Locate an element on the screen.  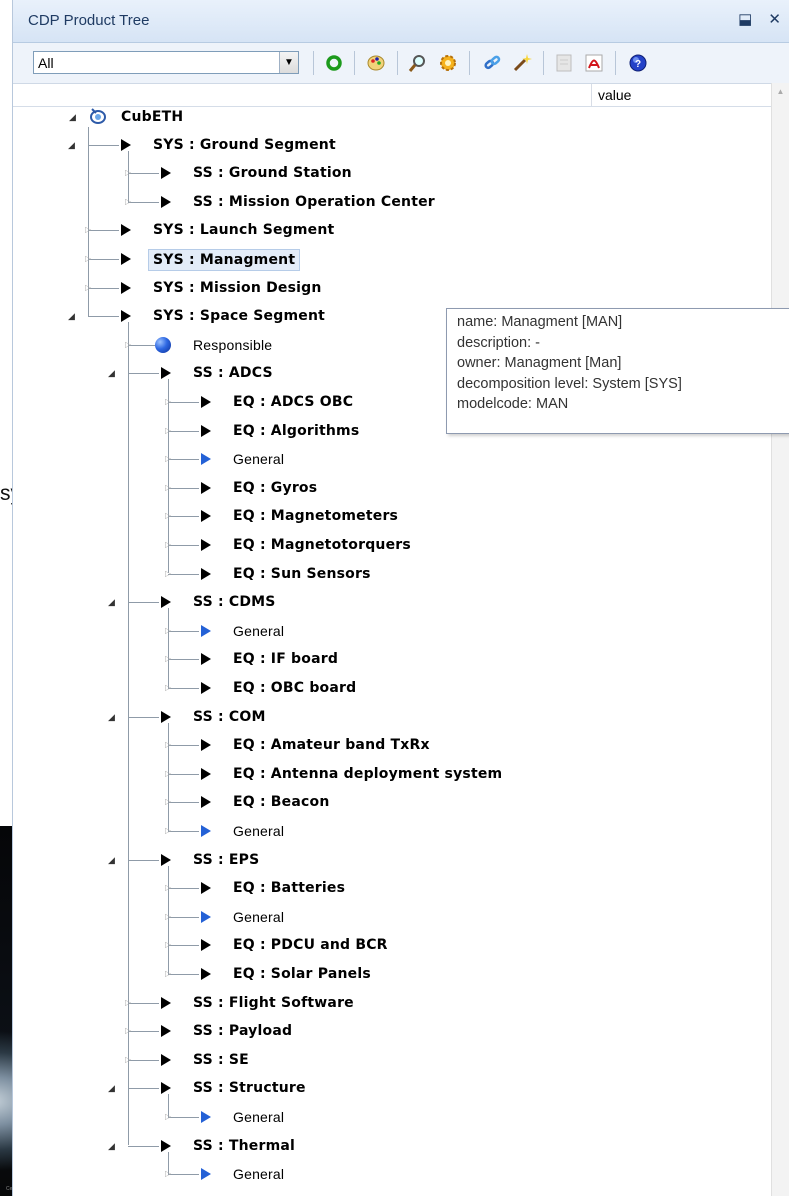
tree-node-label: EQ : Beacon is located at coordinates (281, 802).